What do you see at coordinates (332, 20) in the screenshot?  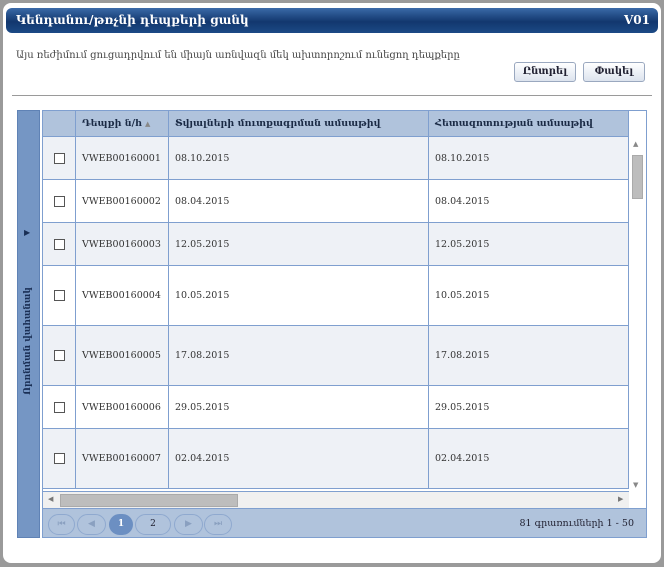 I see `title-bar: Կենդանու/թռչնի դեպքերի ցանկ V01` at bounding box center [332, 20].